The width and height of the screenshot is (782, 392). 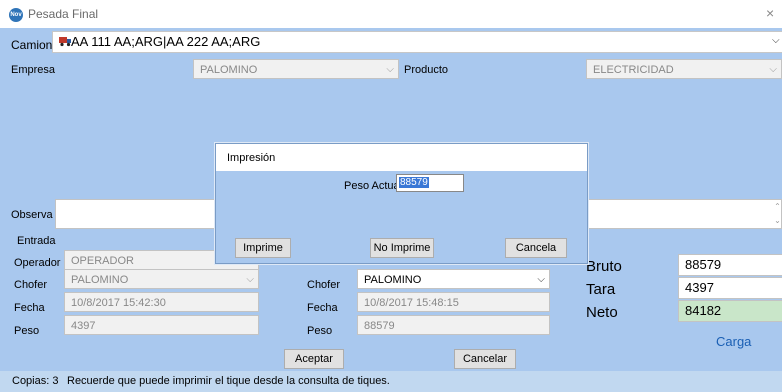 I want to click on entrada-chofer-label: Chofer, so click(x=31, y=285).